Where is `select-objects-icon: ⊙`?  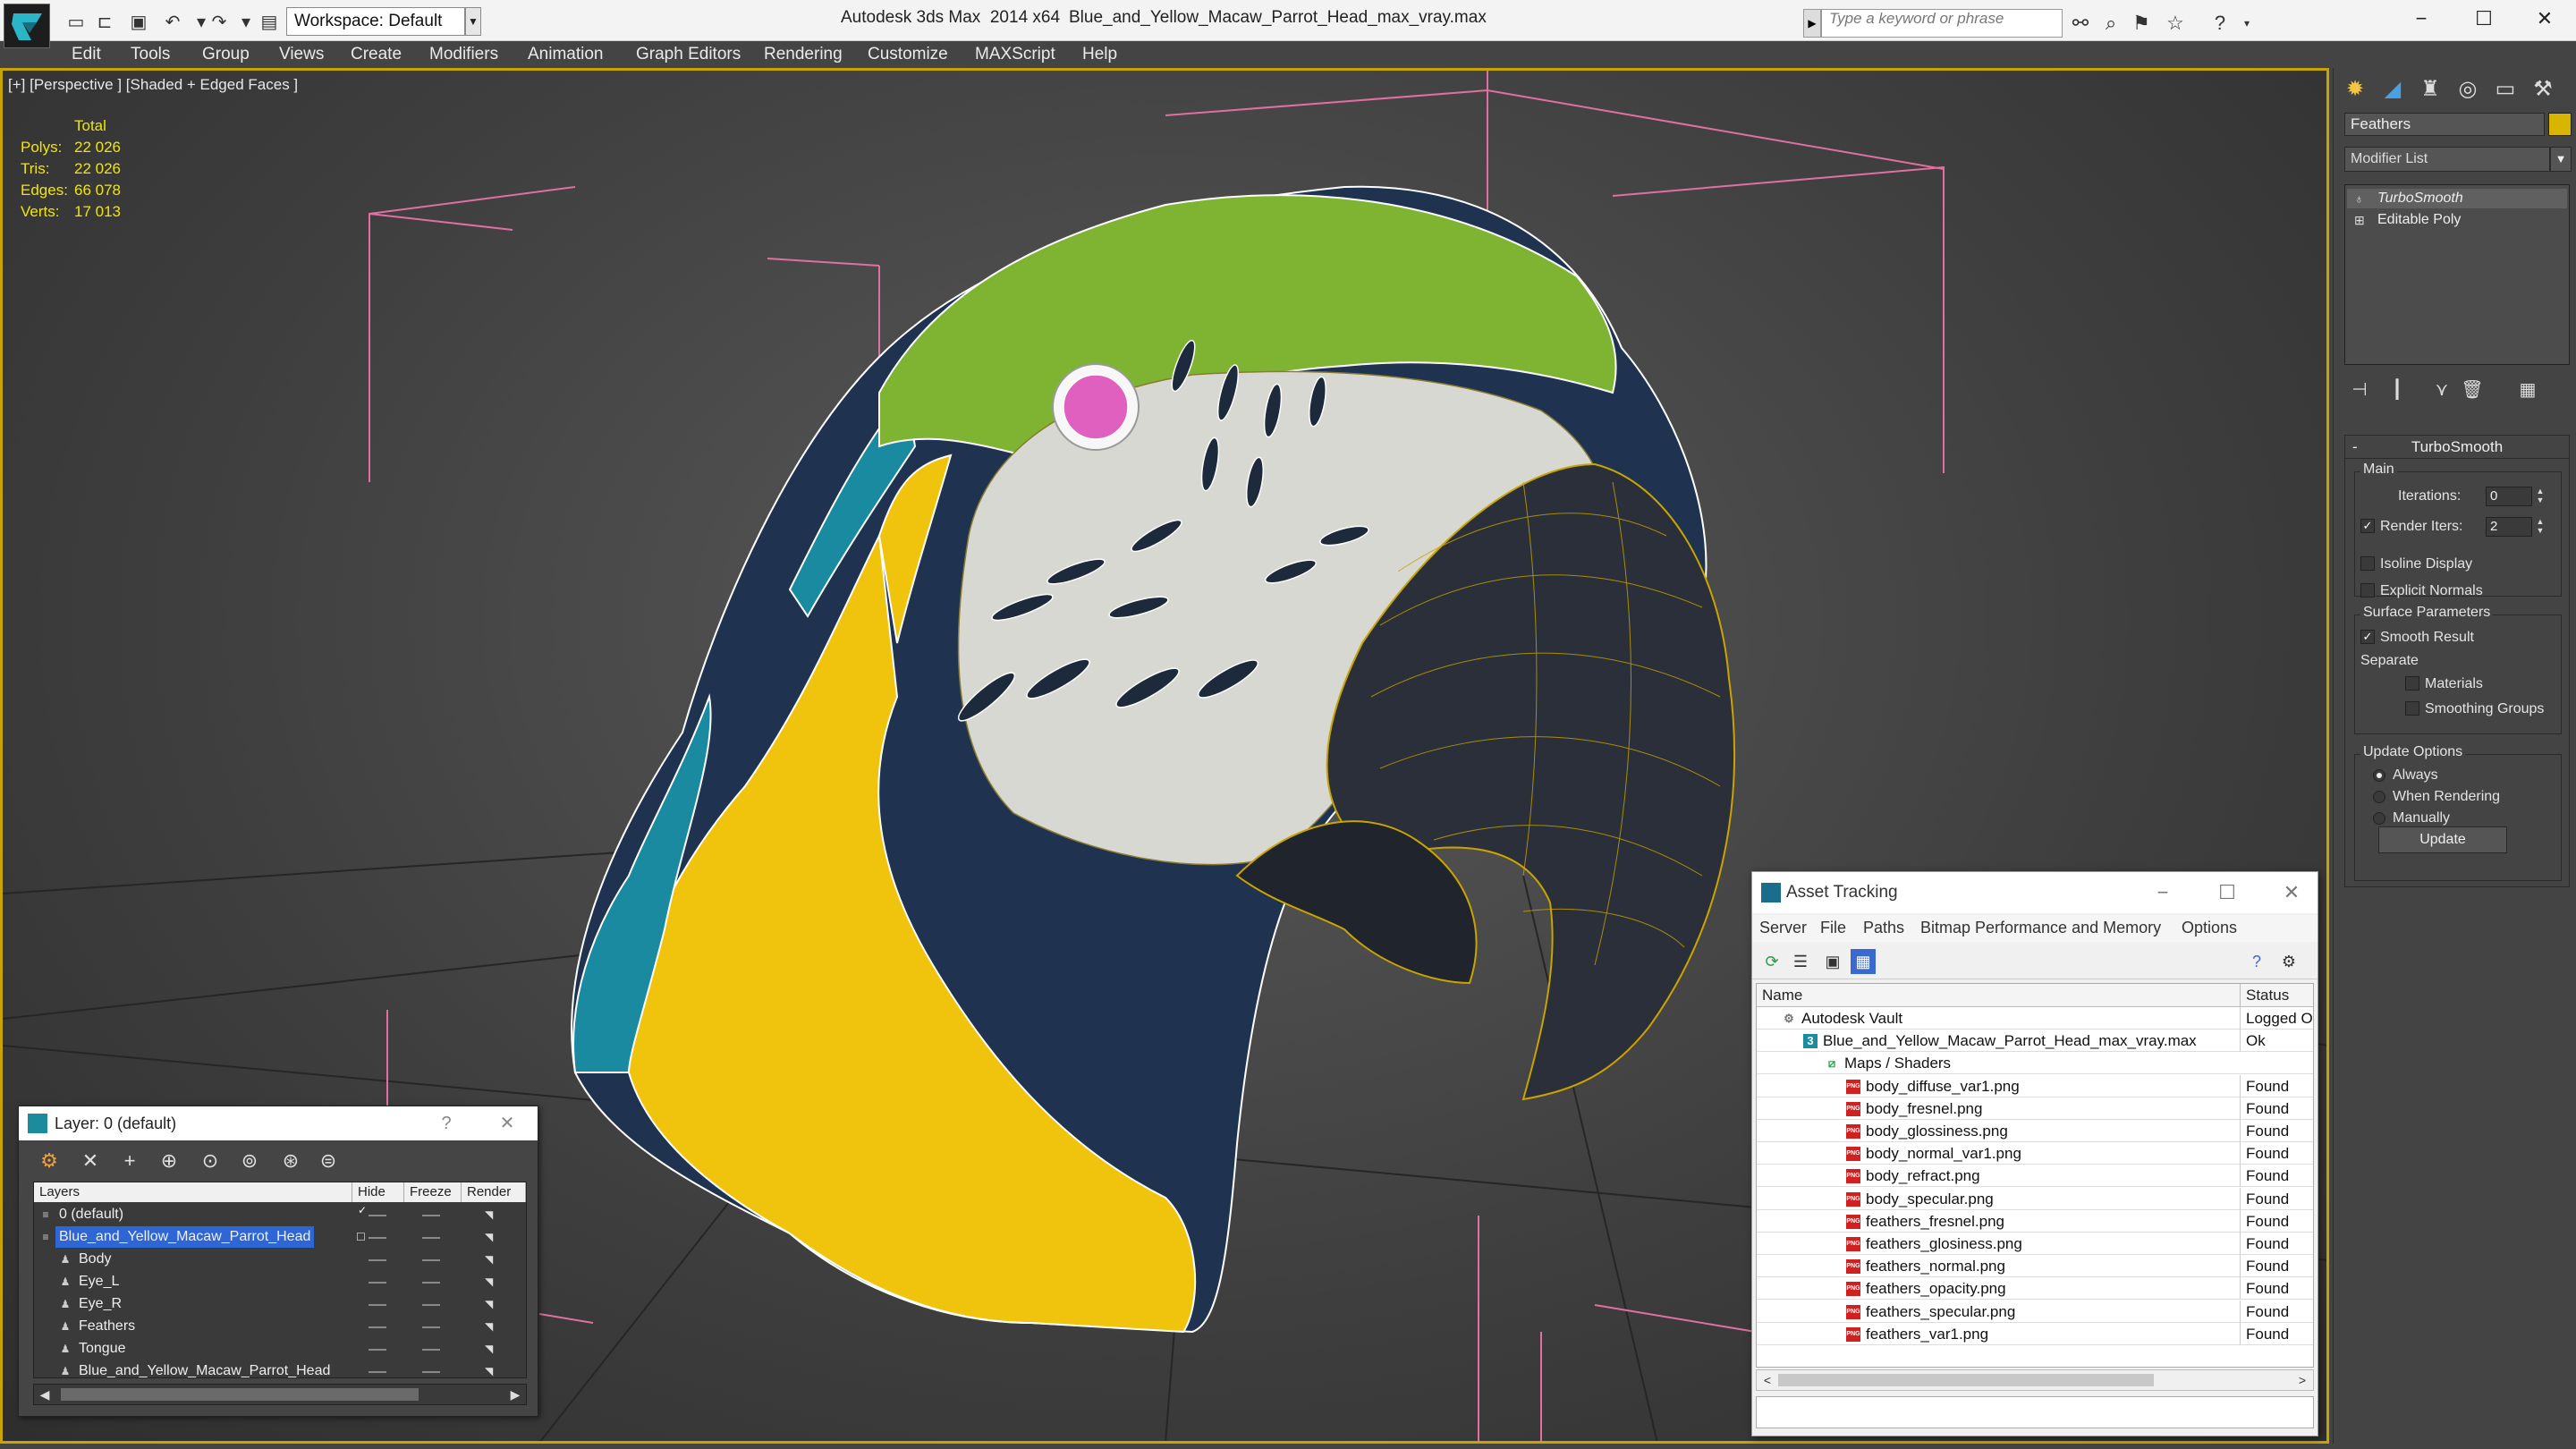 select-objects-icon: ⊙ is located at coordinates (210, 1161).